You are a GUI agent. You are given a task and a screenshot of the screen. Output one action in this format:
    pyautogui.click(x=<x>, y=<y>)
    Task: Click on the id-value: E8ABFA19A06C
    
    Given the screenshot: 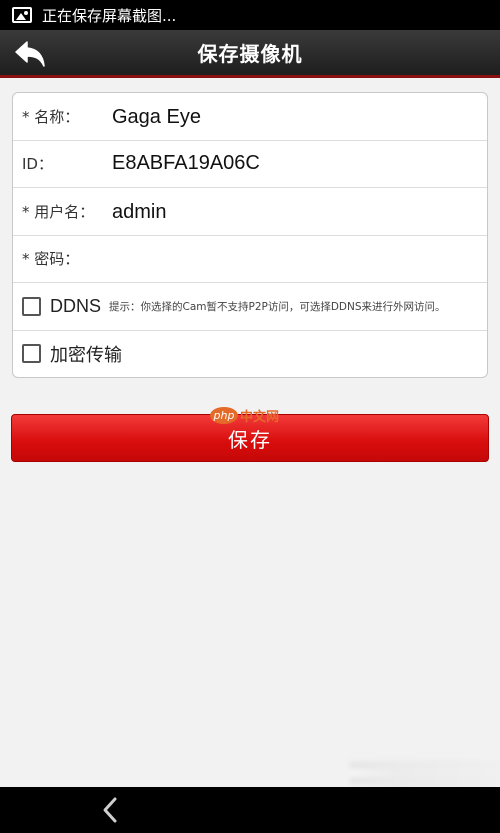 What is the action you would take?
    pyautogui.click(x=186, y=163)
    